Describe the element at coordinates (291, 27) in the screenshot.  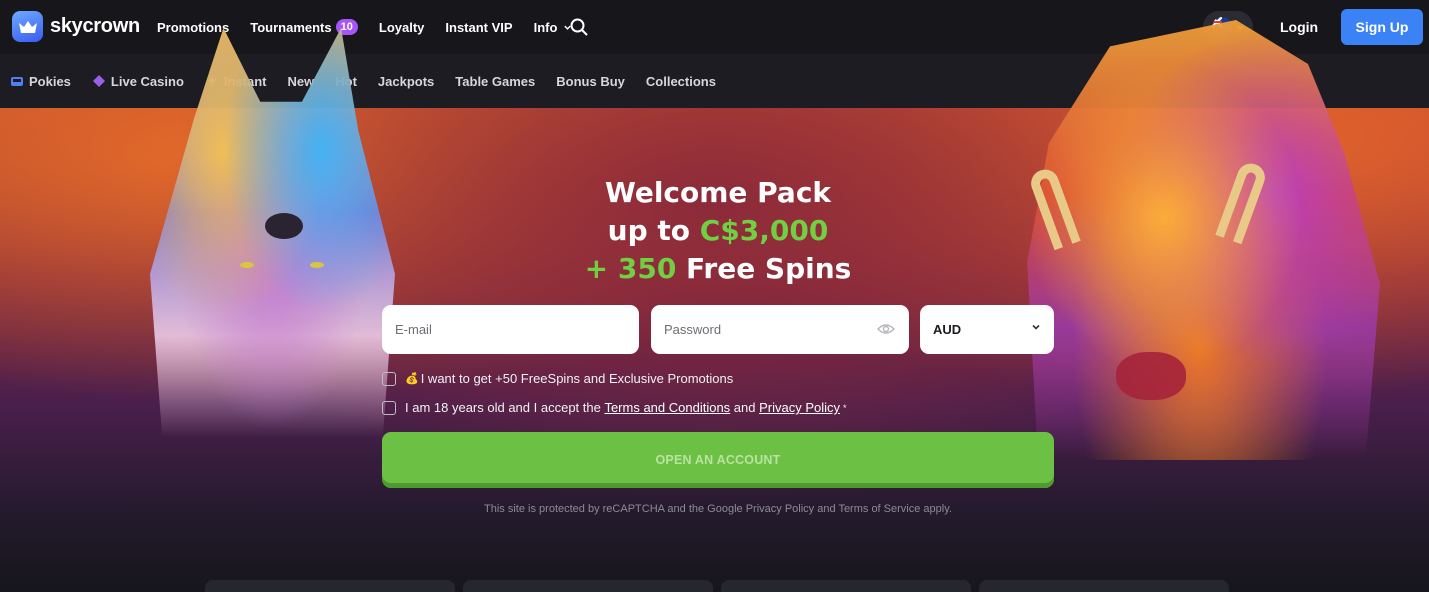
I see `nav-tournaments-label: Tournaments` at that location.